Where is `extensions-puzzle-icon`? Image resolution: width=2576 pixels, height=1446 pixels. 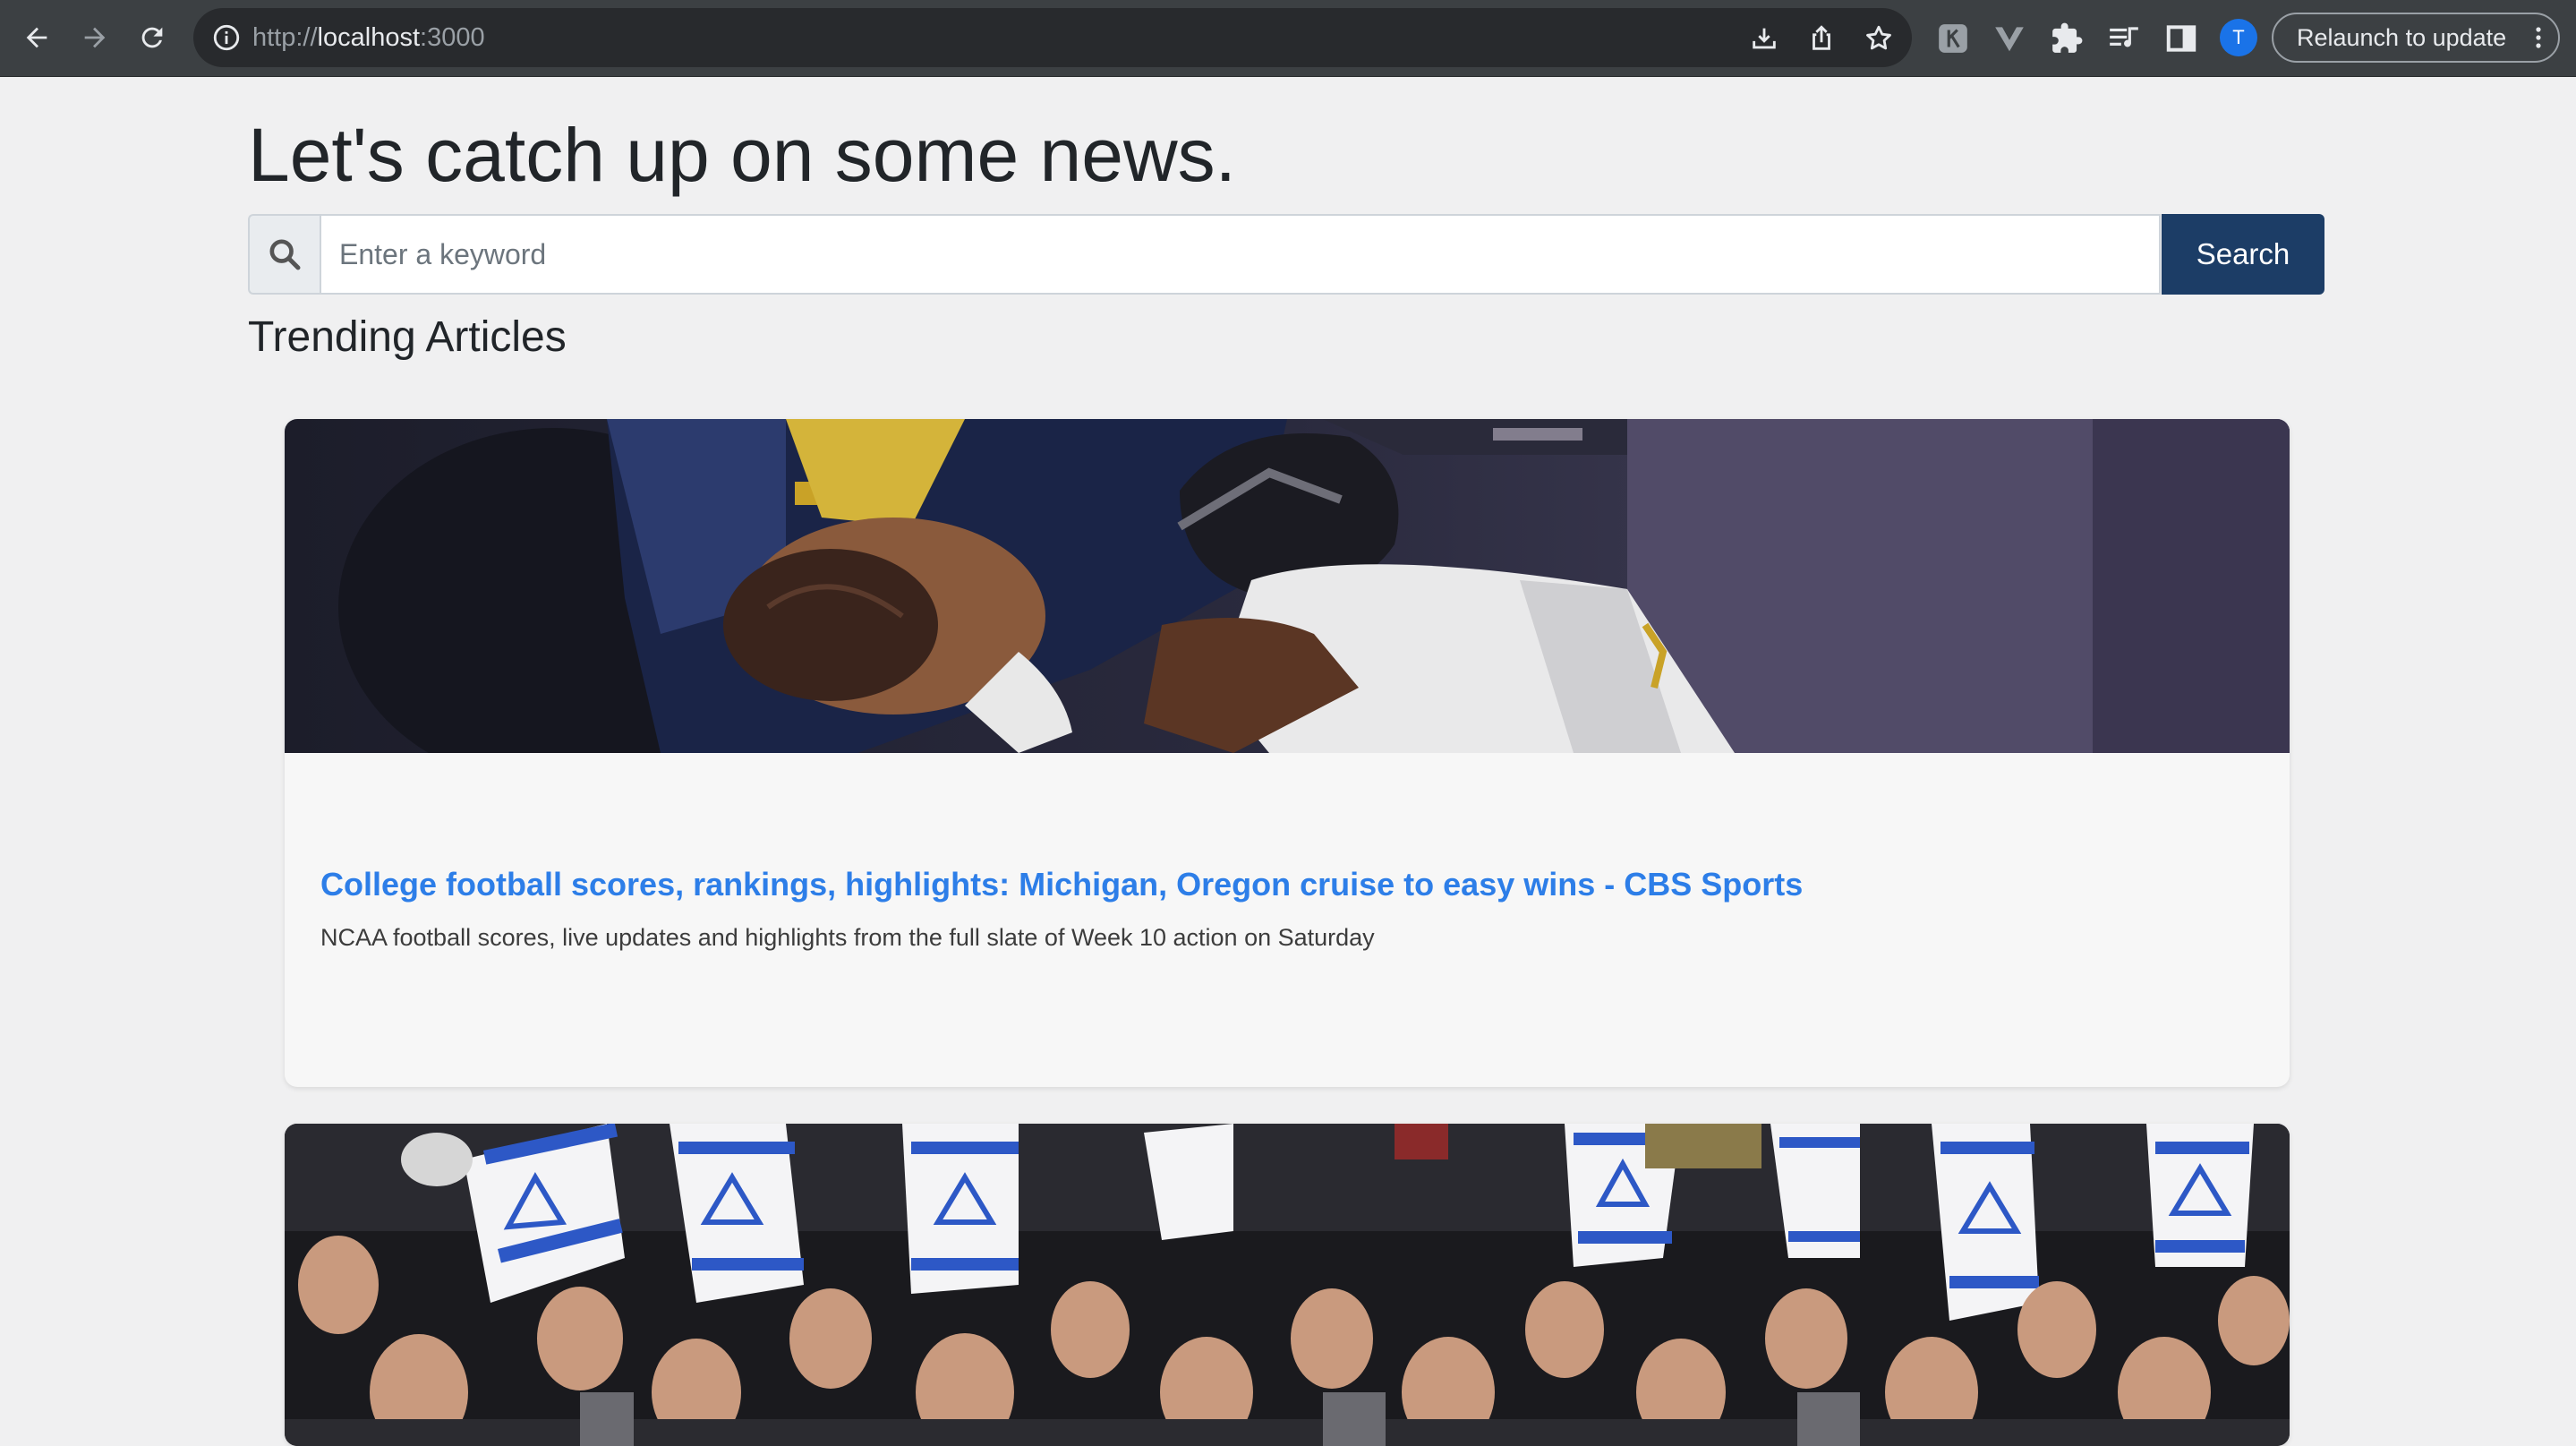
extensions-puzzle-icon is located at coordinates (2067, 38).